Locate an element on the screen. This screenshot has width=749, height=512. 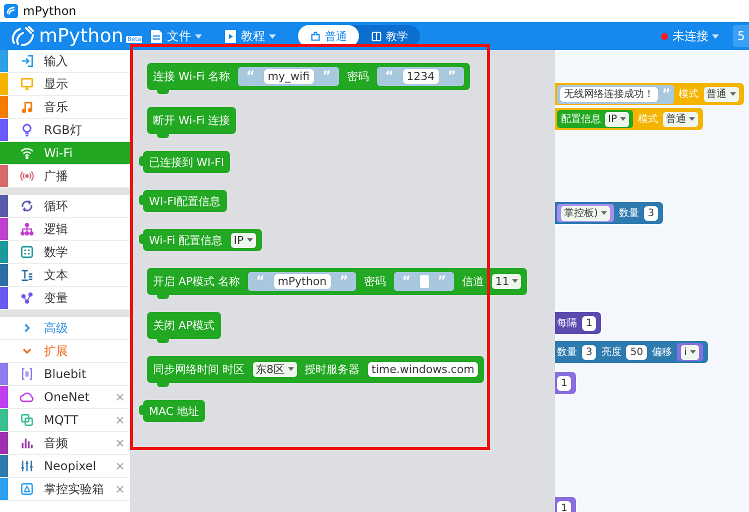
block-label: 已连接到 WI-FI is located at coordinates (186, 162).